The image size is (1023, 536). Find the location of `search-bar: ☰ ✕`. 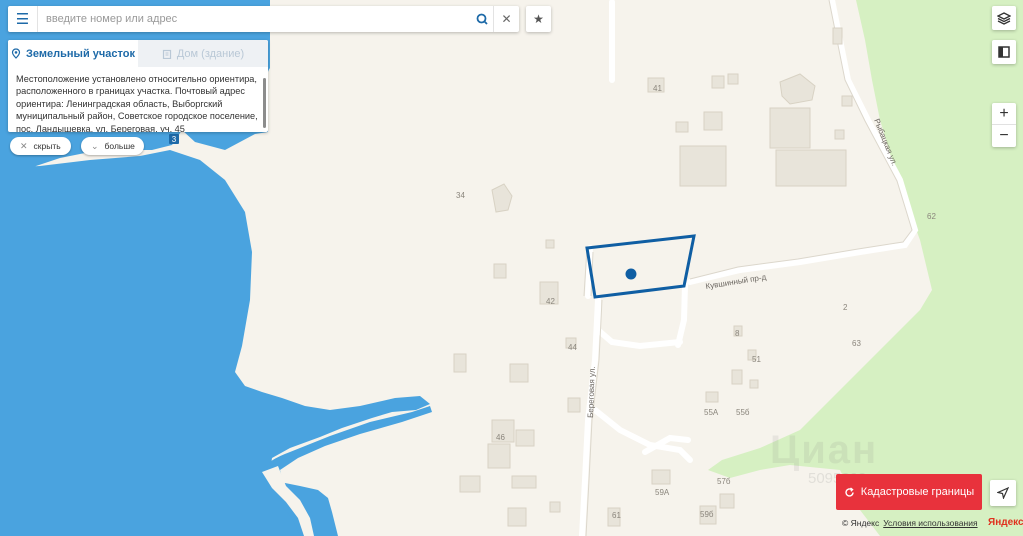

search-bar: ☰ ✕ is located at coordinates (263, 19).